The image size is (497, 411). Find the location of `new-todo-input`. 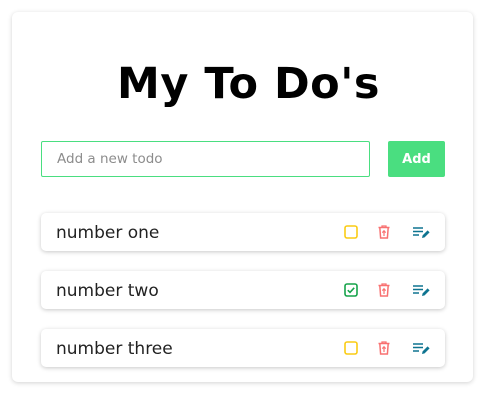

new-todo-input is located at coordinates (205, 159).